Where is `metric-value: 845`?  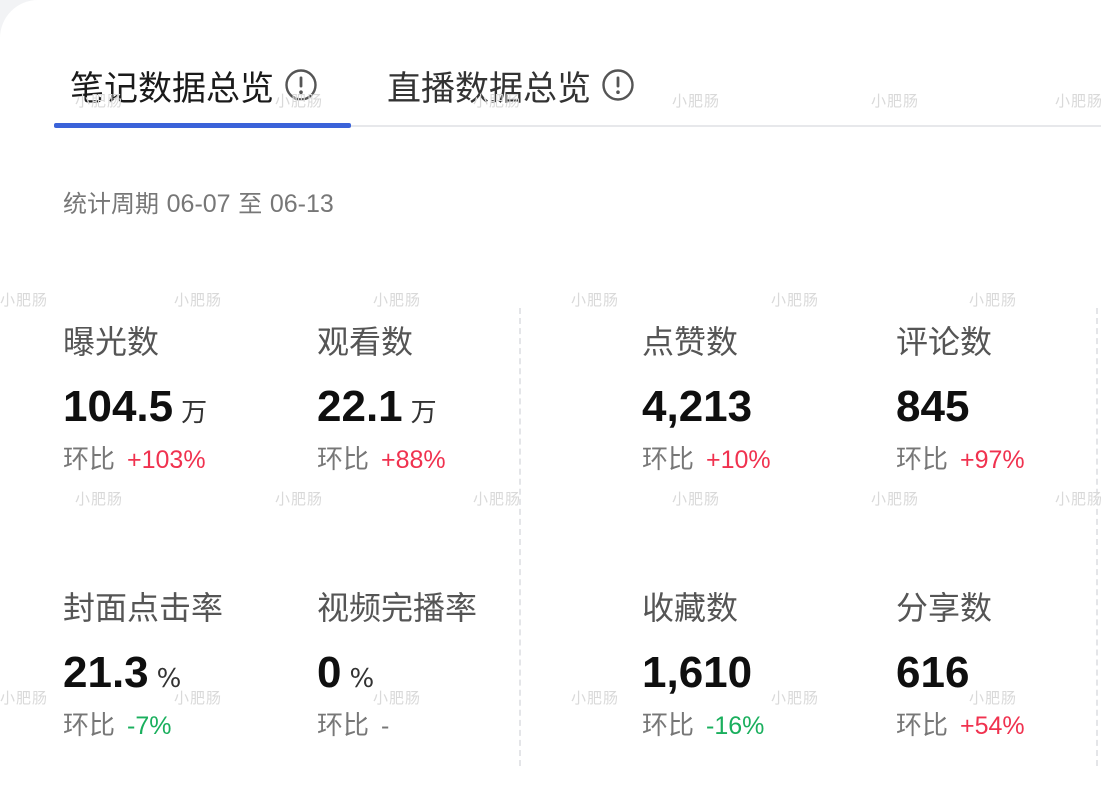
metric-value: 845 is located at coordinates (933, 406).